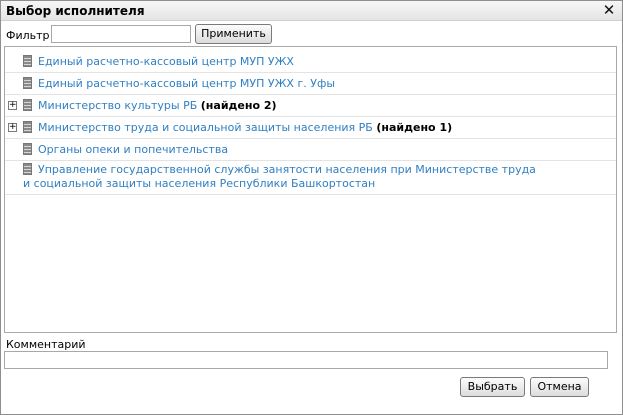 The image size is (623, 415). Describe the element at coordinates (238, 105) in the screenshot. I see `found-count: (найдено 2)` at that location.